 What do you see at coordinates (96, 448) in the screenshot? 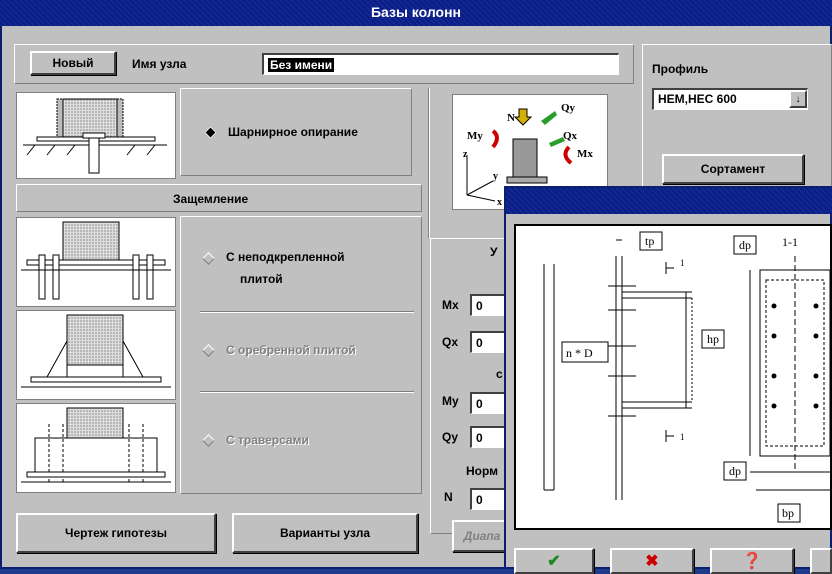
I see `traverse-base-image` at bounding box center [96, 448].